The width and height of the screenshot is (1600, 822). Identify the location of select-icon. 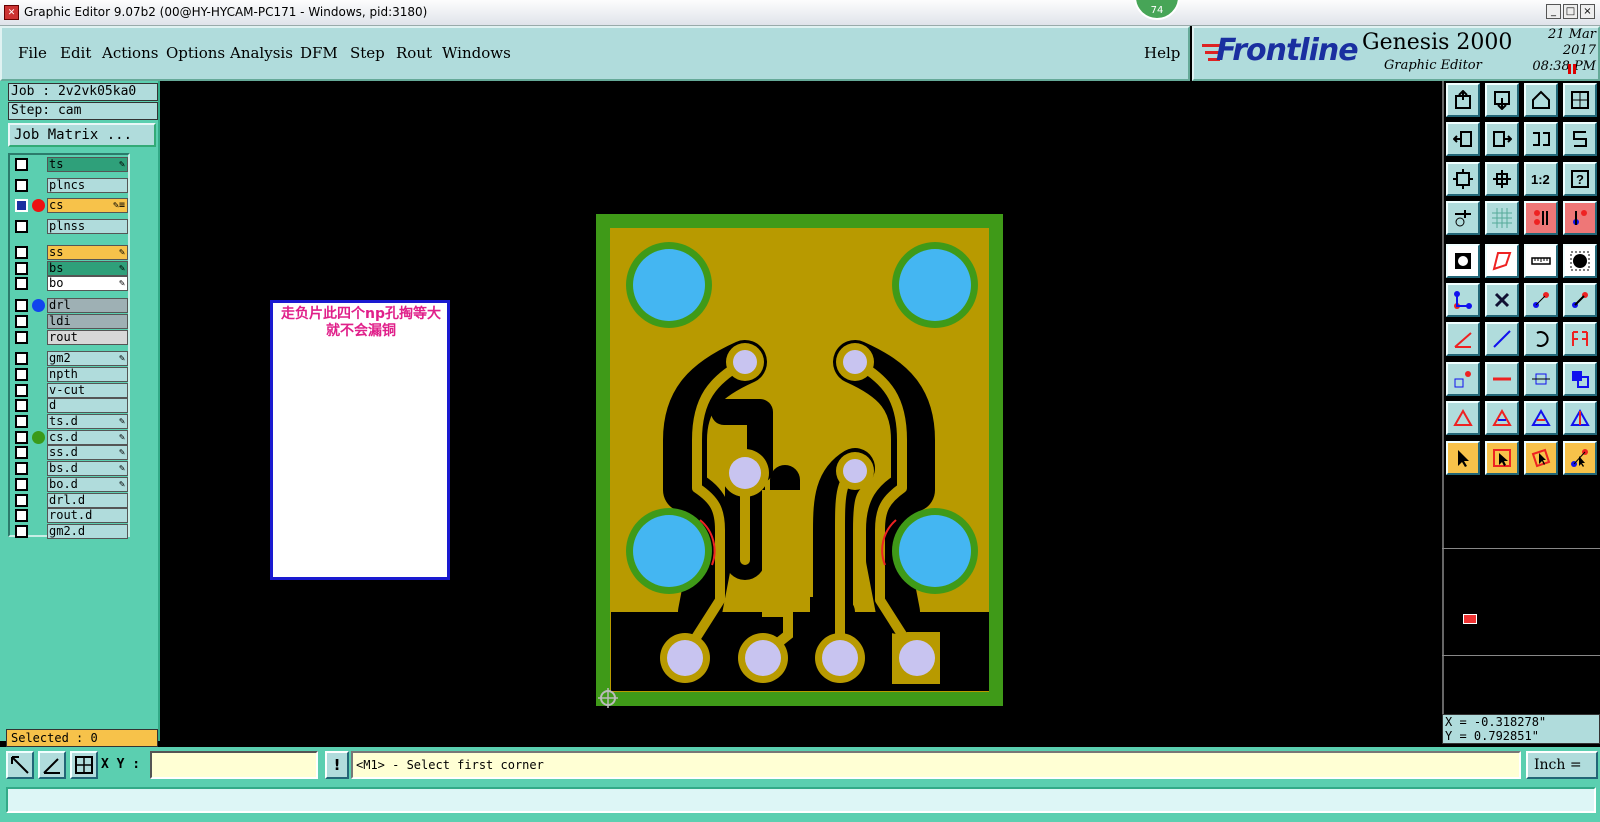
(1463, 457).